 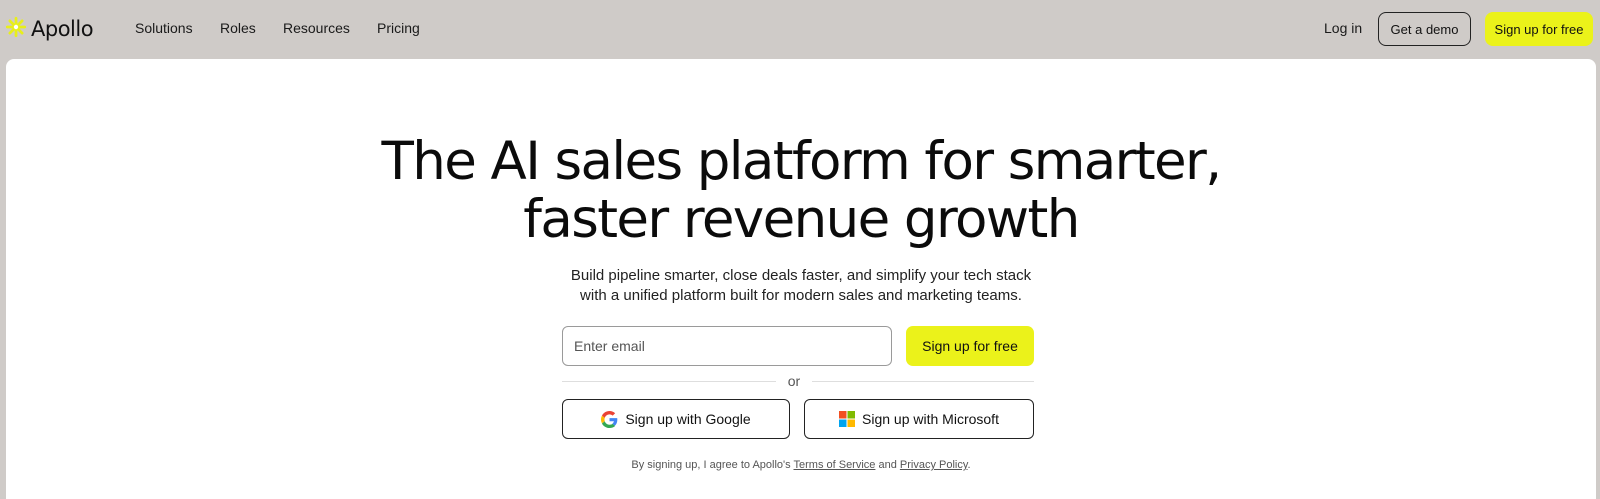 I want to click on brand-logo: Apollo, so click(x=49, y=29).